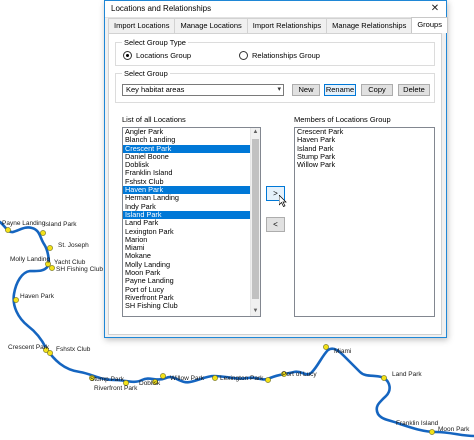 Image resolution: width=474 pixels, height=440 pixels. I want to click on map-label-franklin-island: Franklin Island, so click(417, 423).